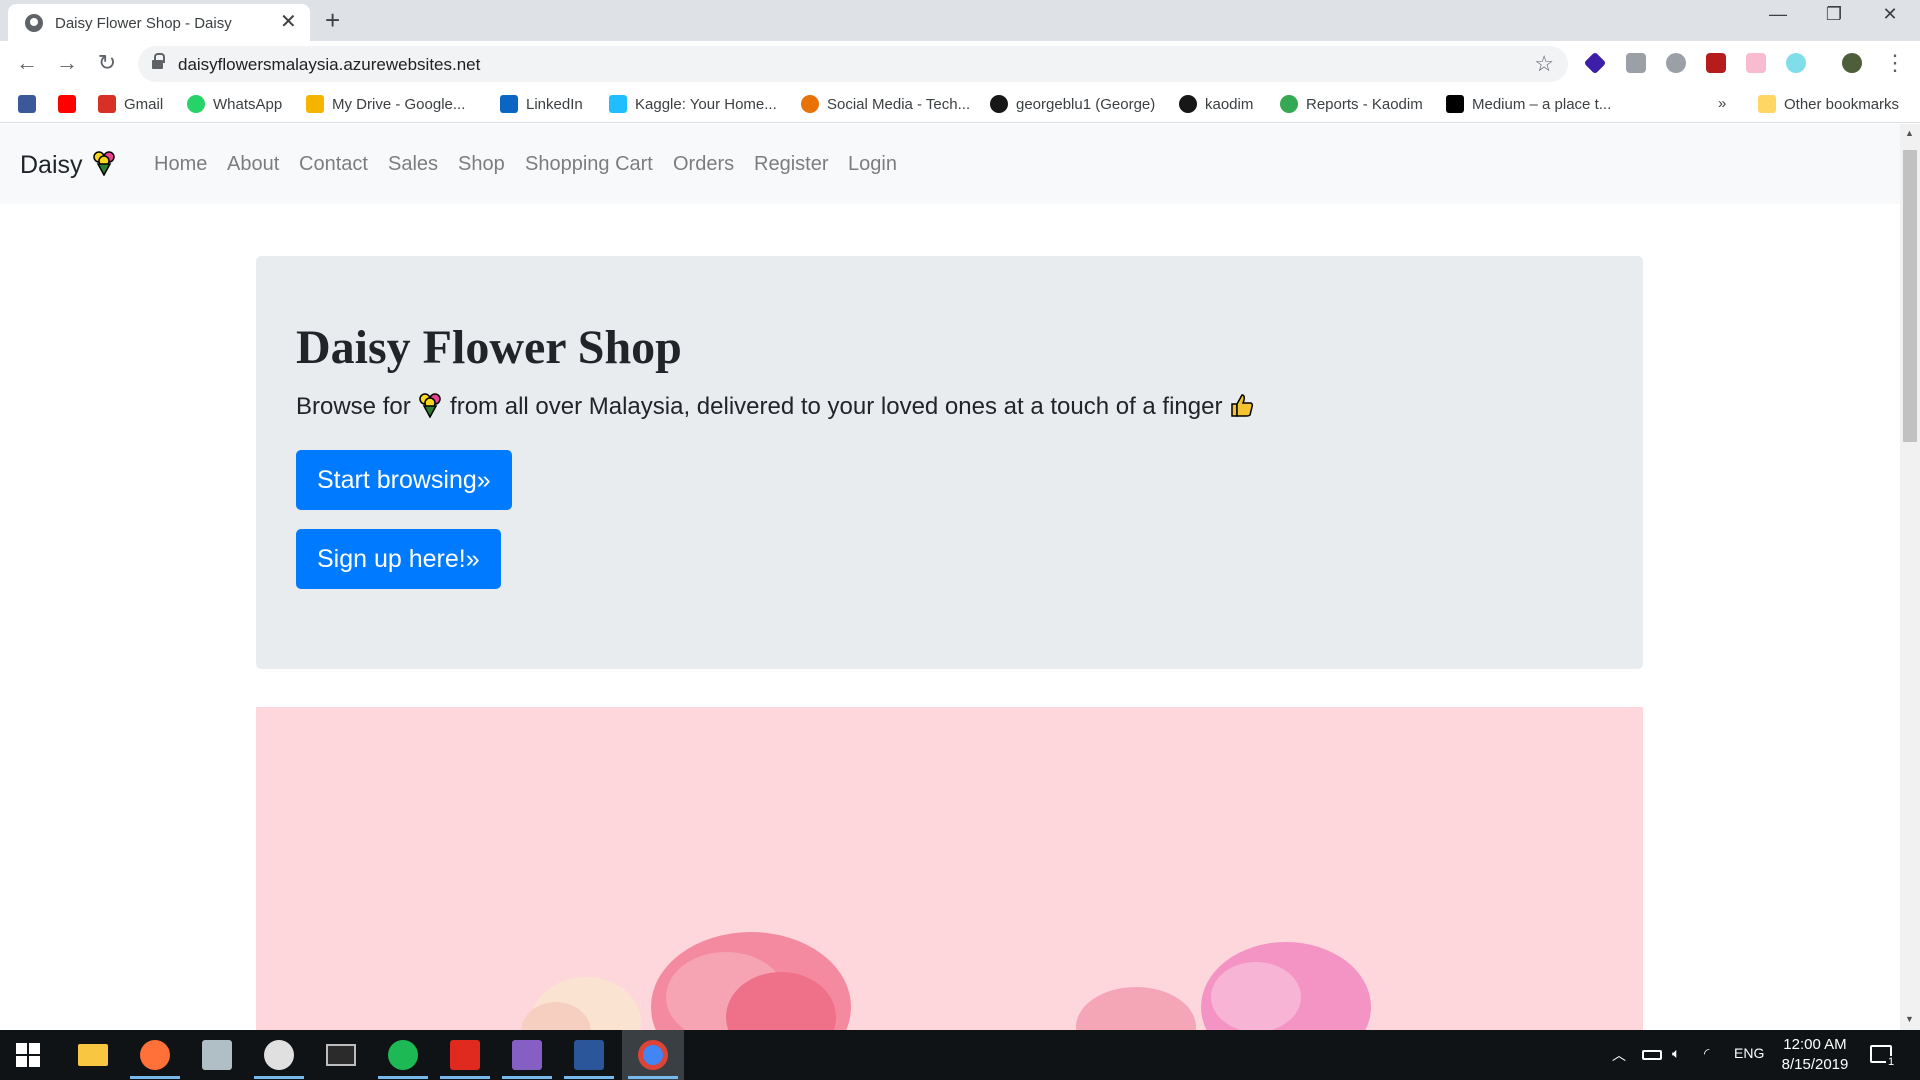  Describe the element at coordinates (217, 1055) in the screenshot. I see `printer-icon` at that location.